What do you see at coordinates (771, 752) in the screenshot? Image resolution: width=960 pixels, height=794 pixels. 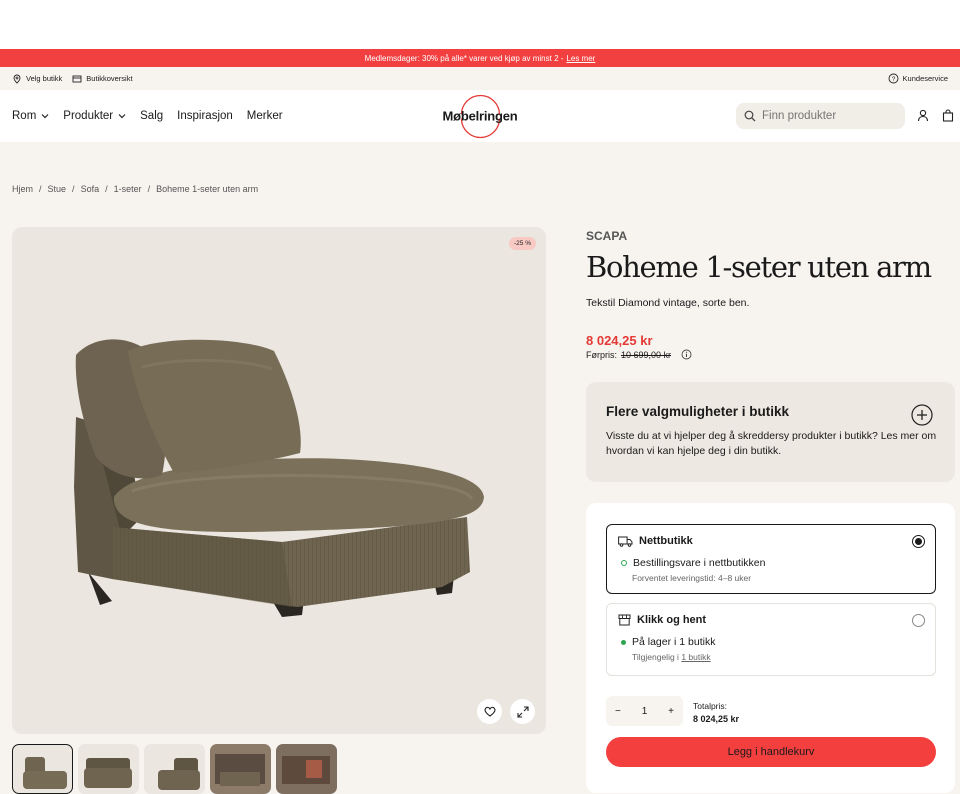 I see `add-to-cart-button: Legg i handlekurv` at bounding box center [771, 752].